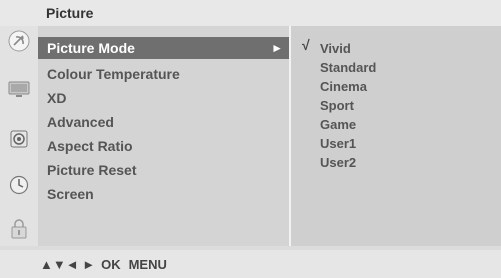  I want to click on option-game: Game, so click(338, 124).